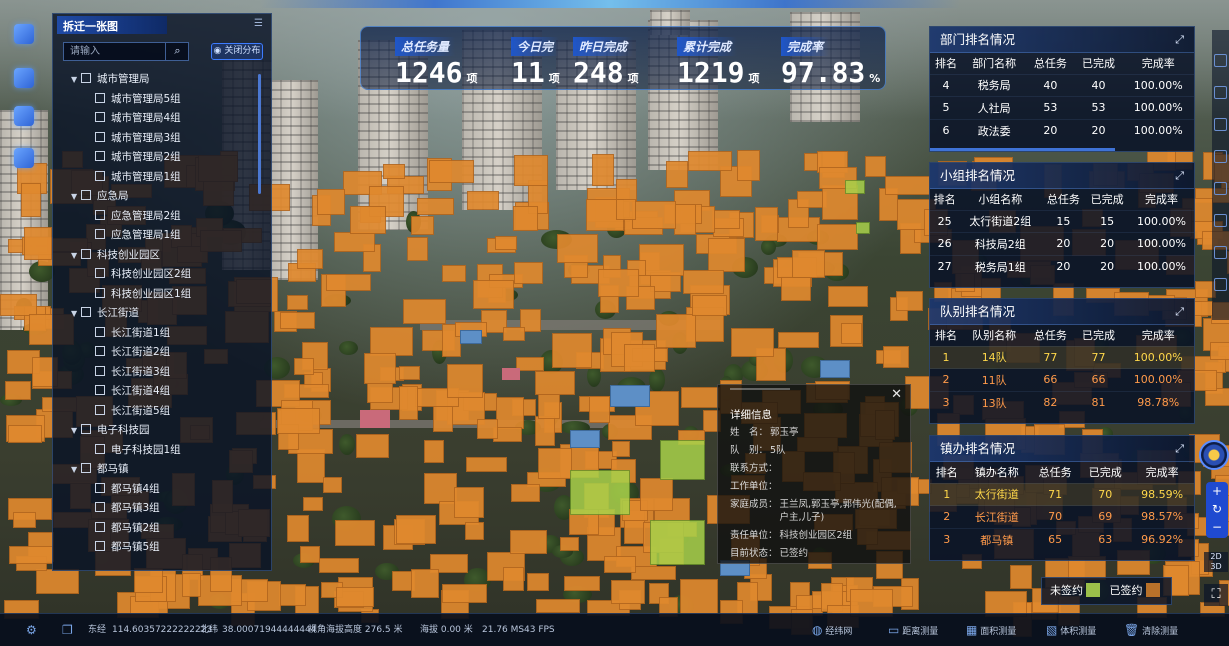 The width and height of the screenshot is (1229, 646). I want to click on table-row: 6 政法委 20 20 100.00%, so click(1062, 130).